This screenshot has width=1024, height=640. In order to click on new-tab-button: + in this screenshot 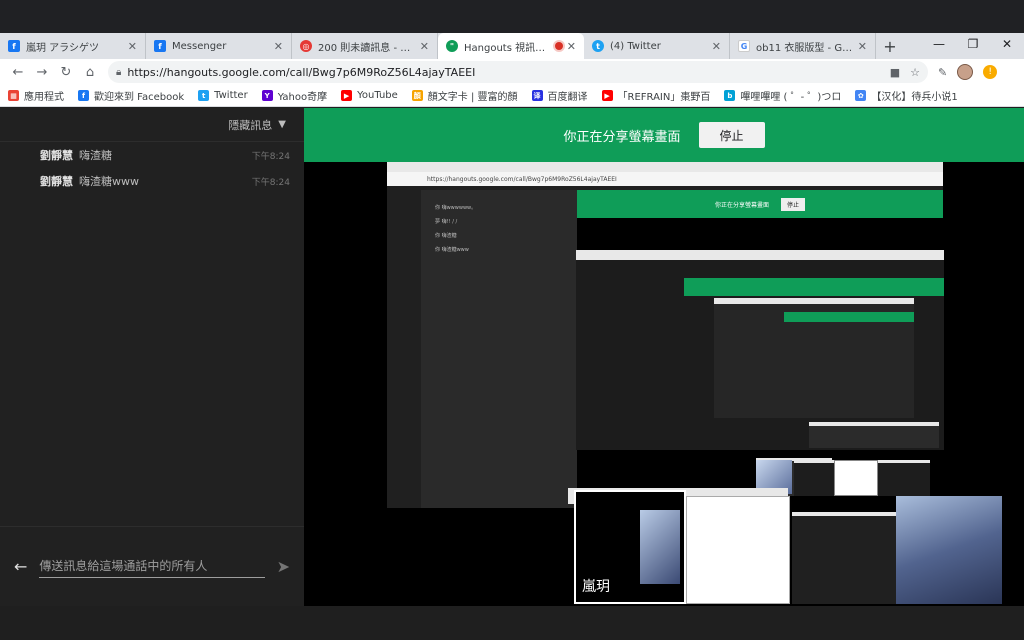, I will do `click(890, 46)`.